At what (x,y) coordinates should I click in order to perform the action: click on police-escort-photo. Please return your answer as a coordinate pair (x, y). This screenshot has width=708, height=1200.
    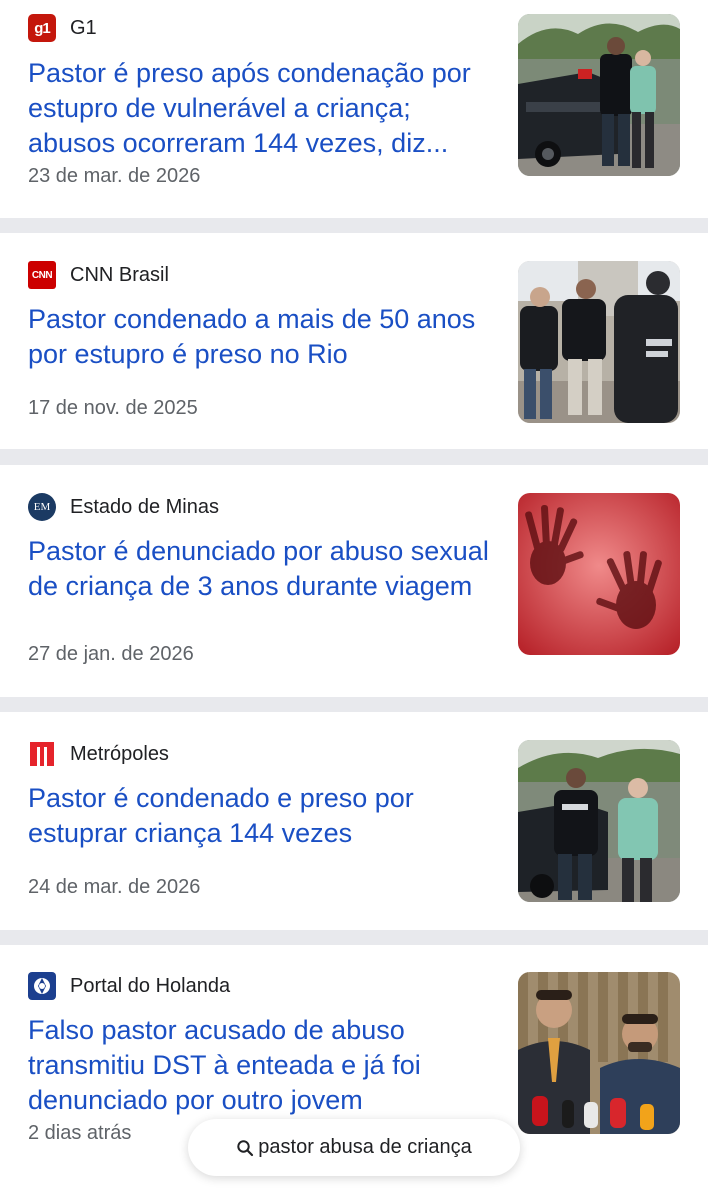
    Looking at the image, I should click on (599, 342).